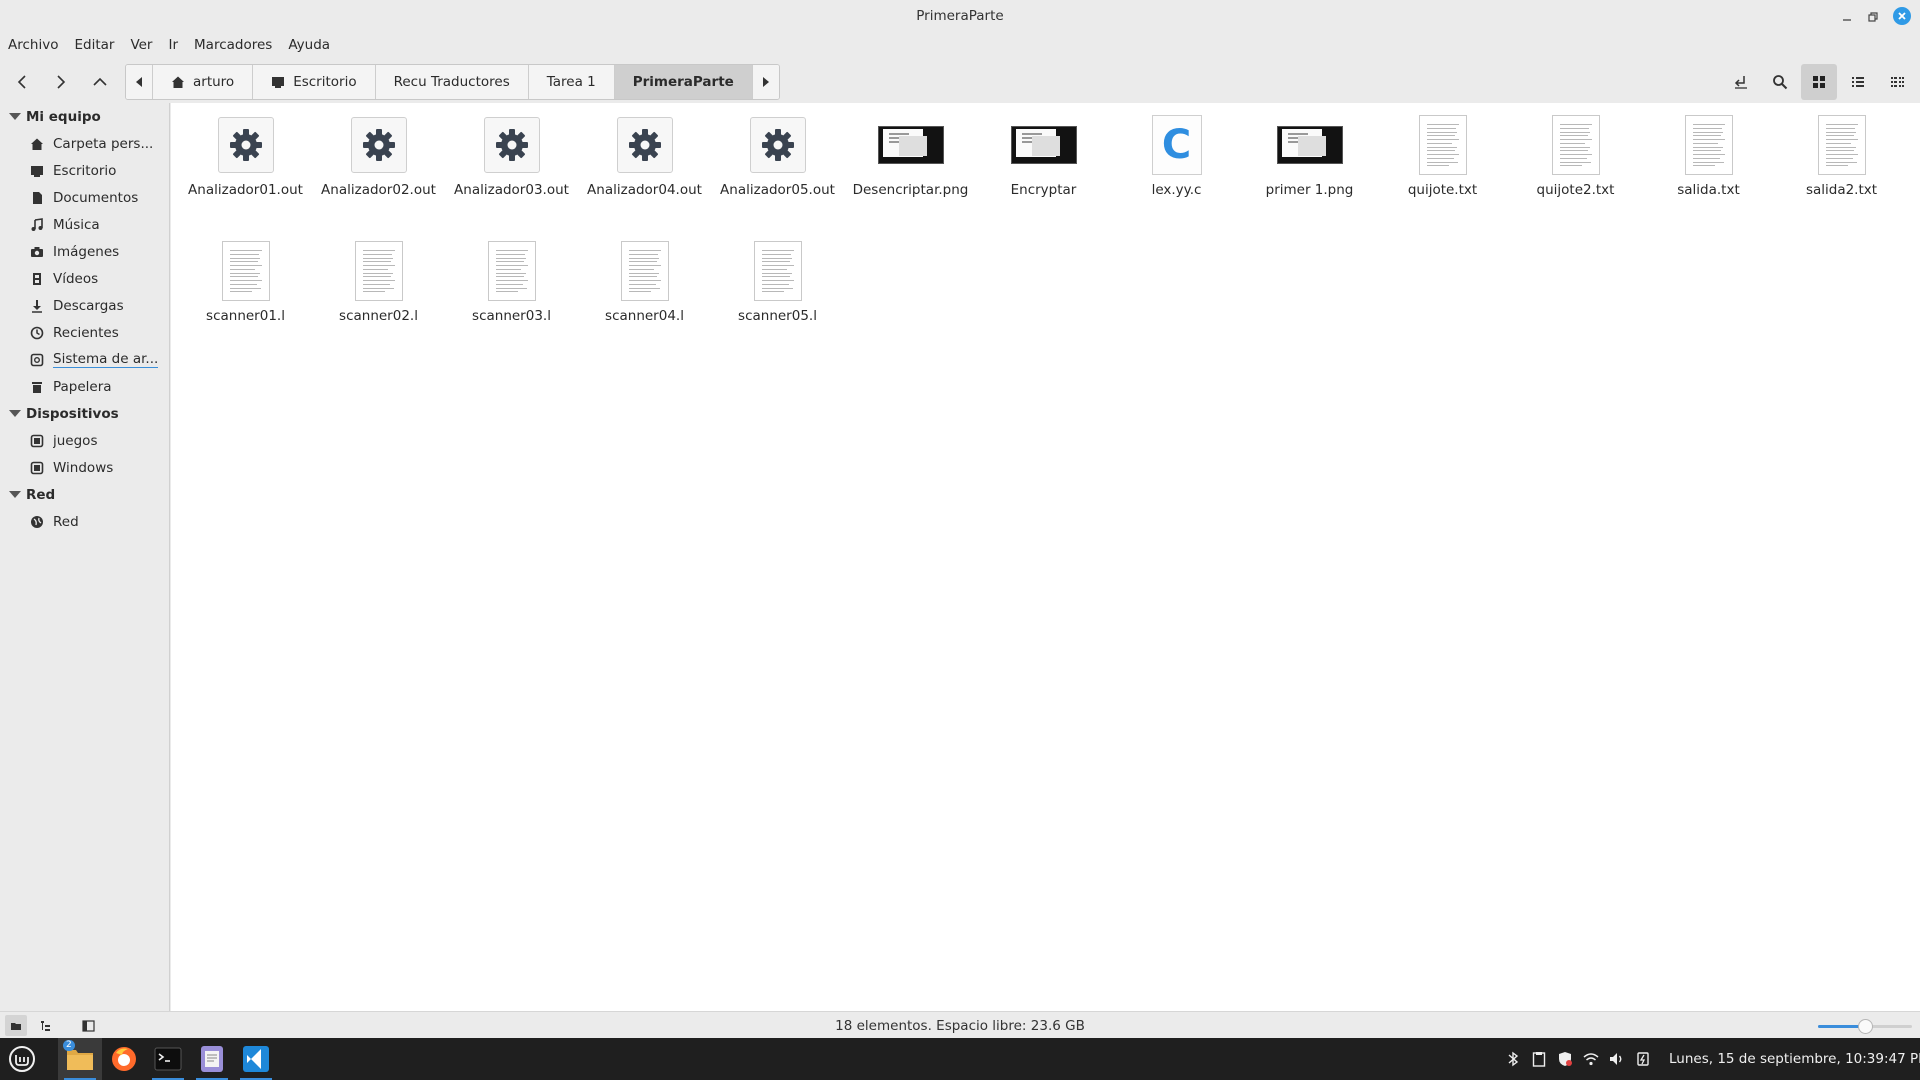 Image resolution: width=1920 pixels, height=1080 pixels. I want to click on sidebar-section-dispositivos: Dispositivos, so click(84, 413).